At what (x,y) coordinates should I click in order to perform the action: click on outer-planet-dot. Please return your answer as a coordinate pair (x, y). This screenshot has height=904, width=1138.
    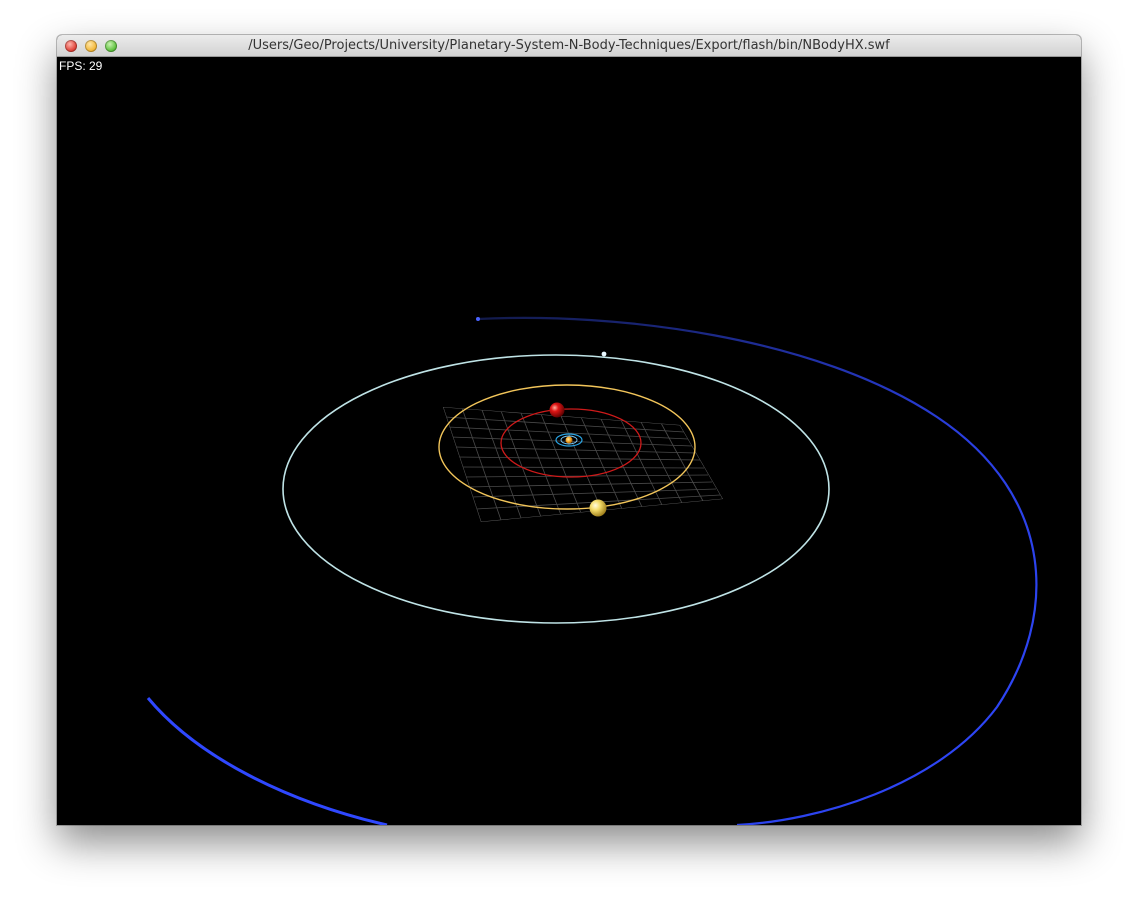
    Looking at the image, I should click on (478, 319).